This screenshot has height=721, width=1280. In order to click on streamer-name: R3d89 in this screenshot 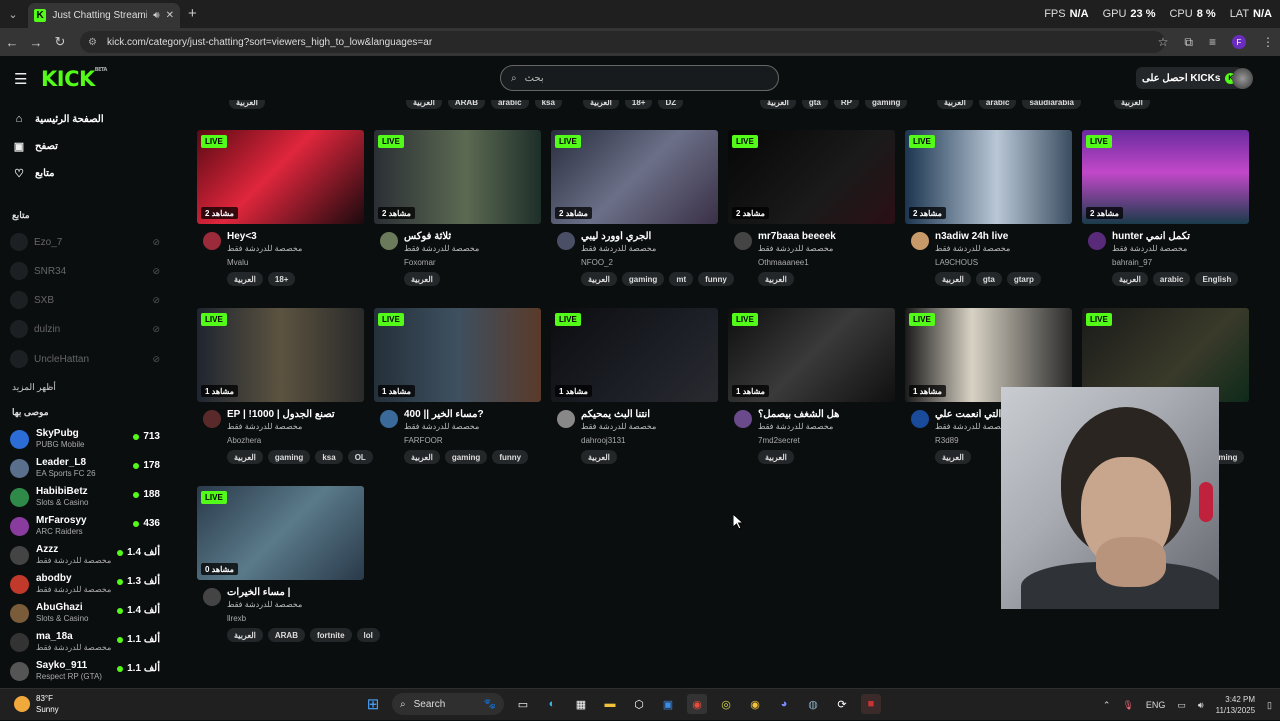, I will do `click(947, 440)`.